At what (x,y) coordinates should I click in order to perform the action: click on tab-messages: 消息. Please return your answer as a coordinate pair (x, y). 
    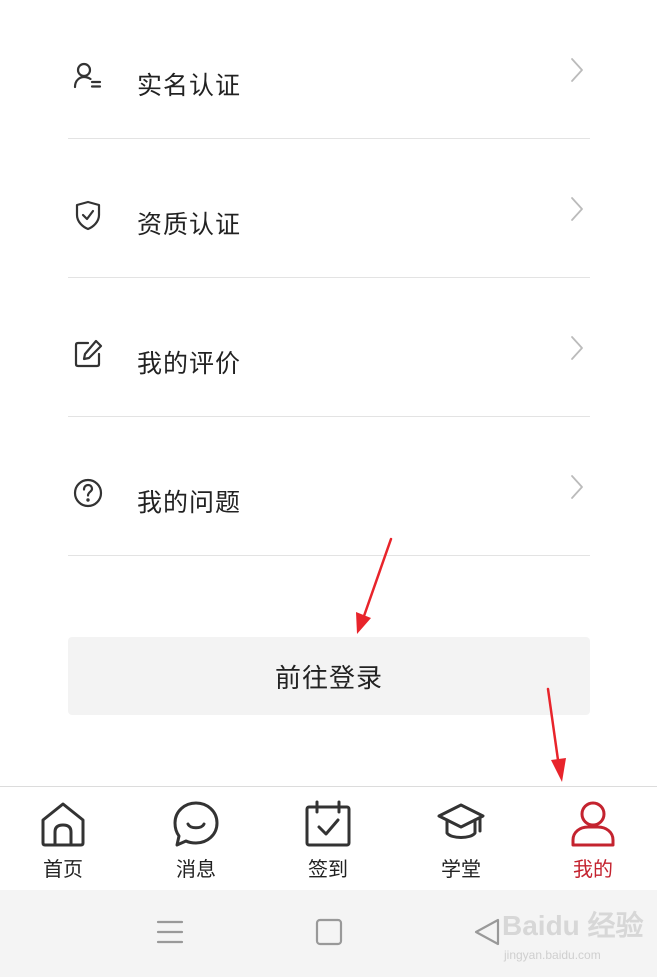
    Looking at the image, I should click on (196, 839).